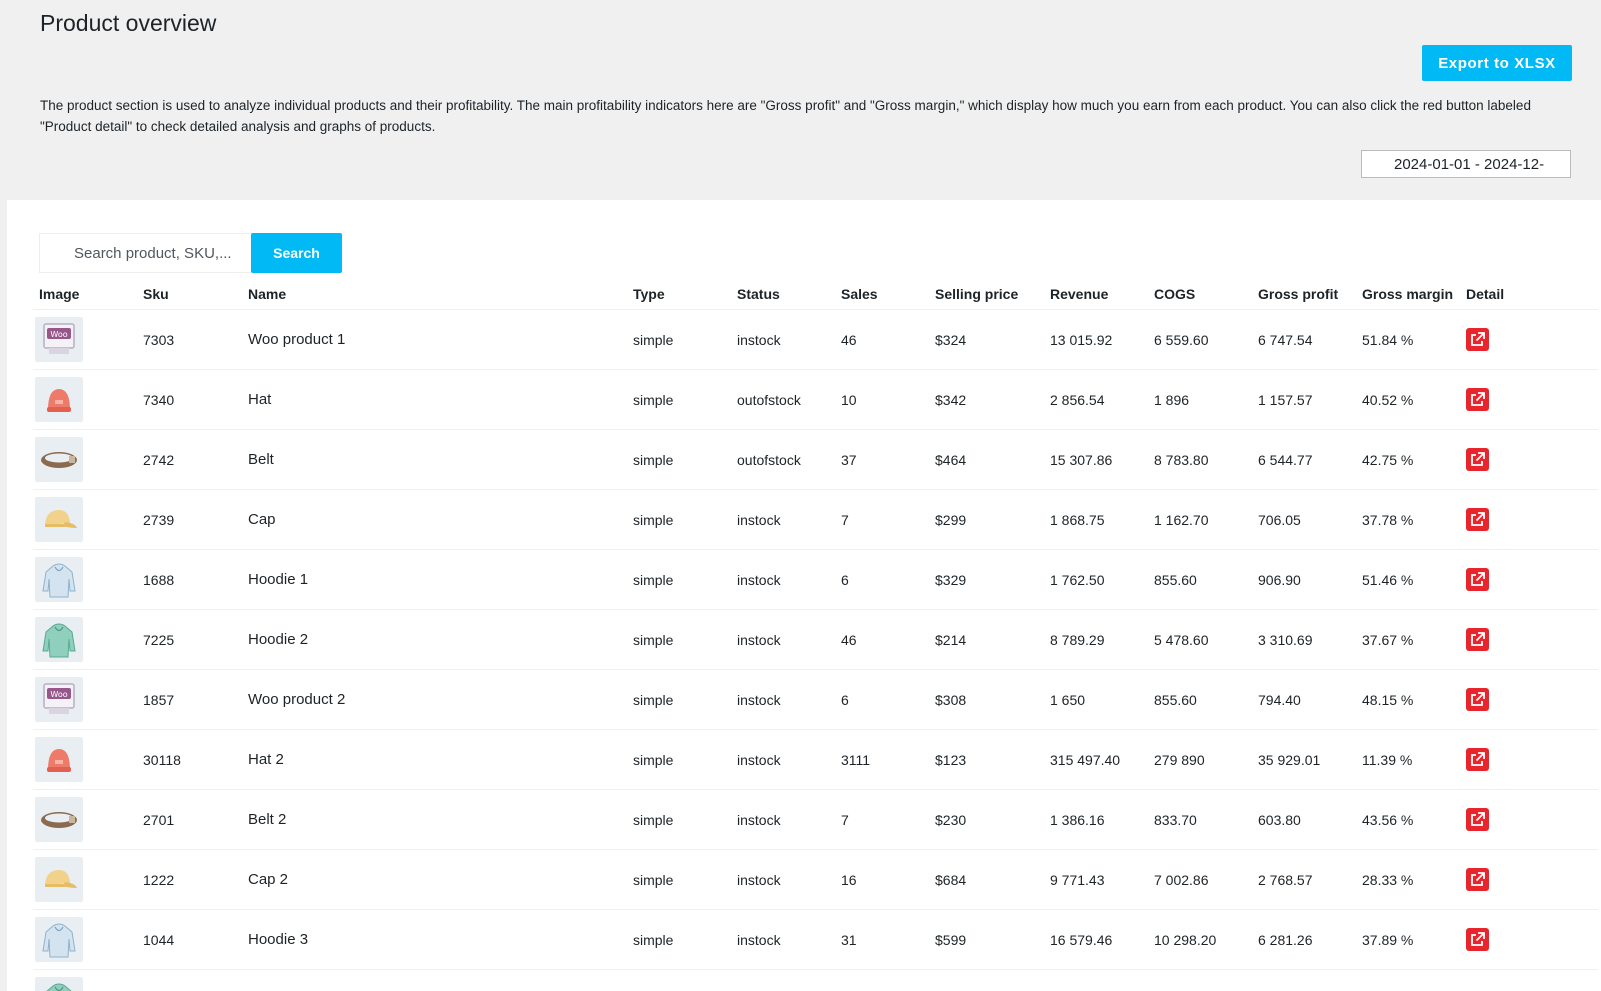 The width and height of the screenshot is (1601, 991). Describe the element at coordinates (1096, 459) in the screenshot. I see `revenue-cell: 15 307.86` at that location.